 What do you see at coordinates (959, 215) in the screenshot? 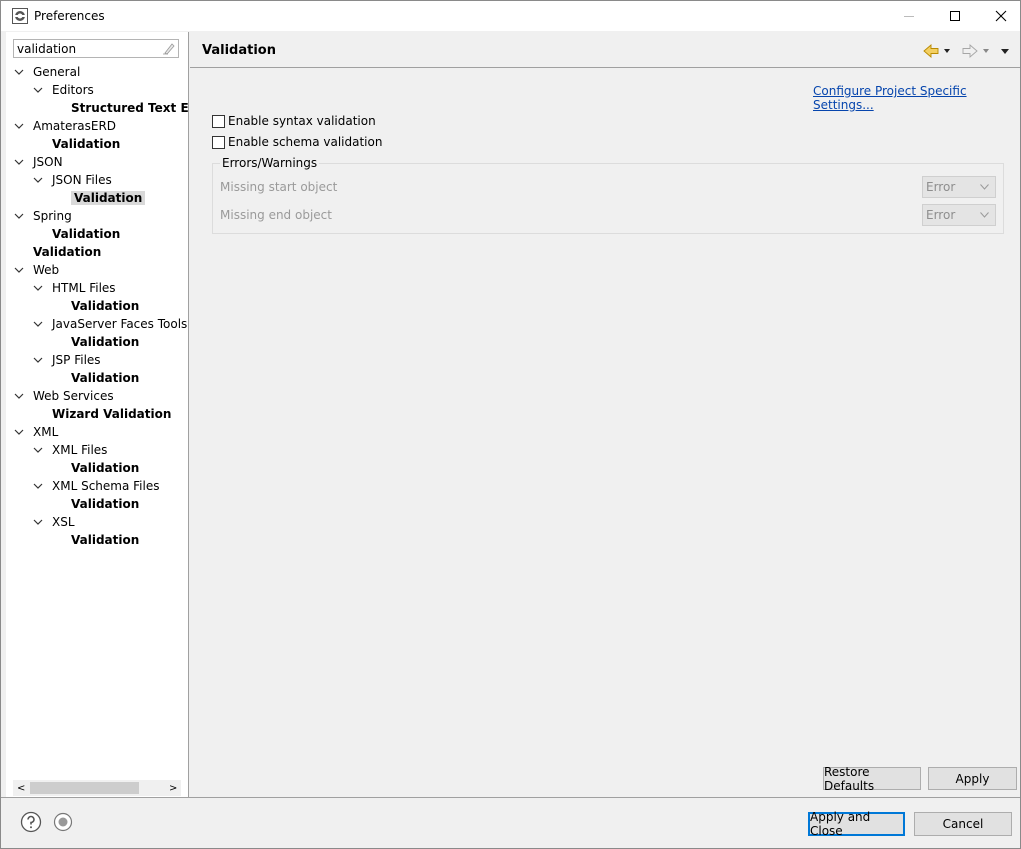
I see `missing-end-object-select: Error` at bounding box center [959, 215].